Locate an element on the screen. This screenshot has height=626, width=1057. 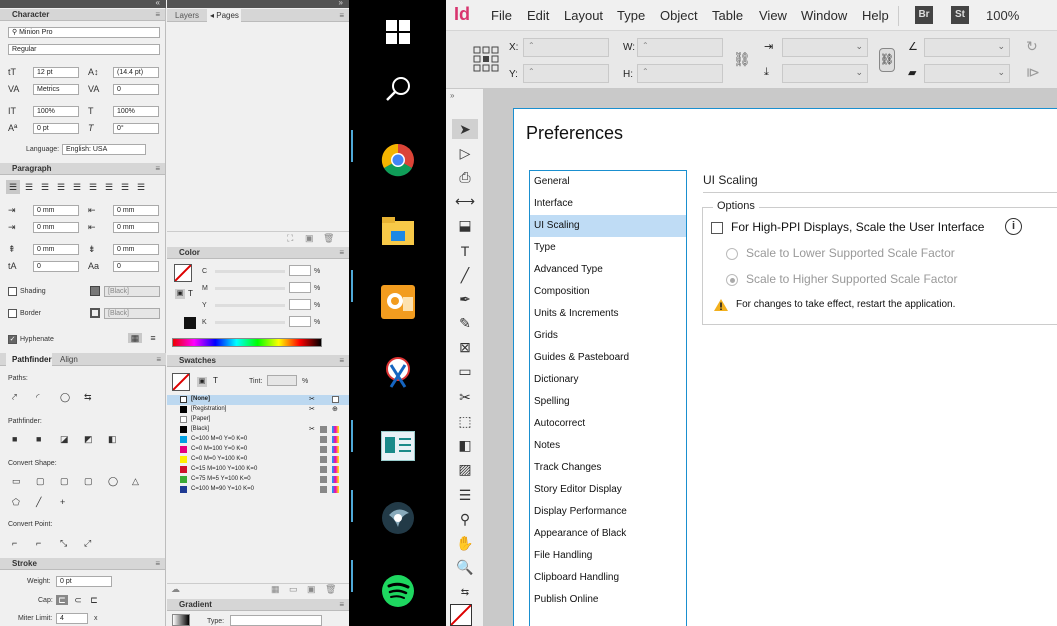
search-icon is located at coordinates (398, 89).